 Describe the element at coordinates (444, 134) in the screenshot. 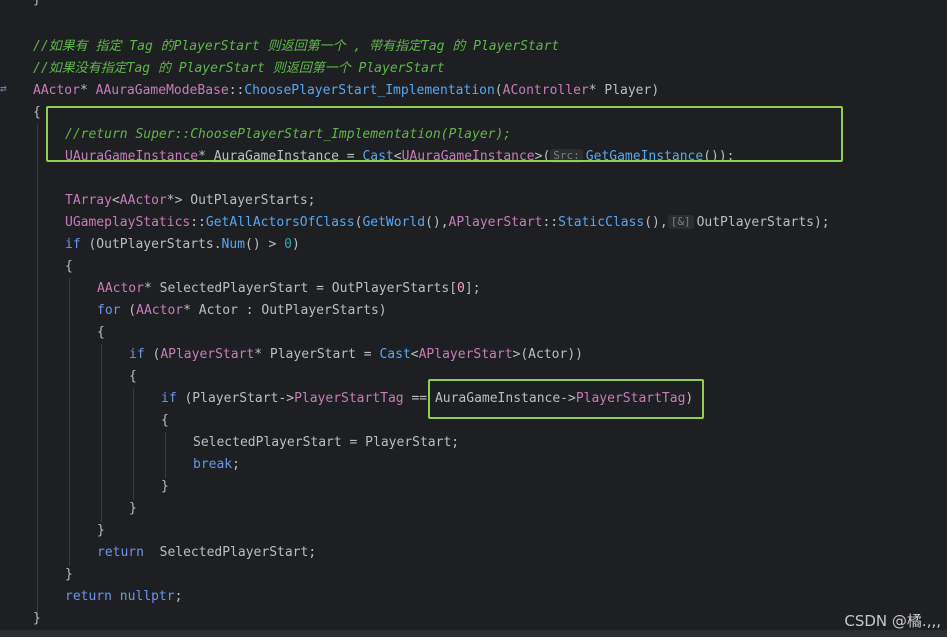

I see `highlight-box-return-comment` at that location.